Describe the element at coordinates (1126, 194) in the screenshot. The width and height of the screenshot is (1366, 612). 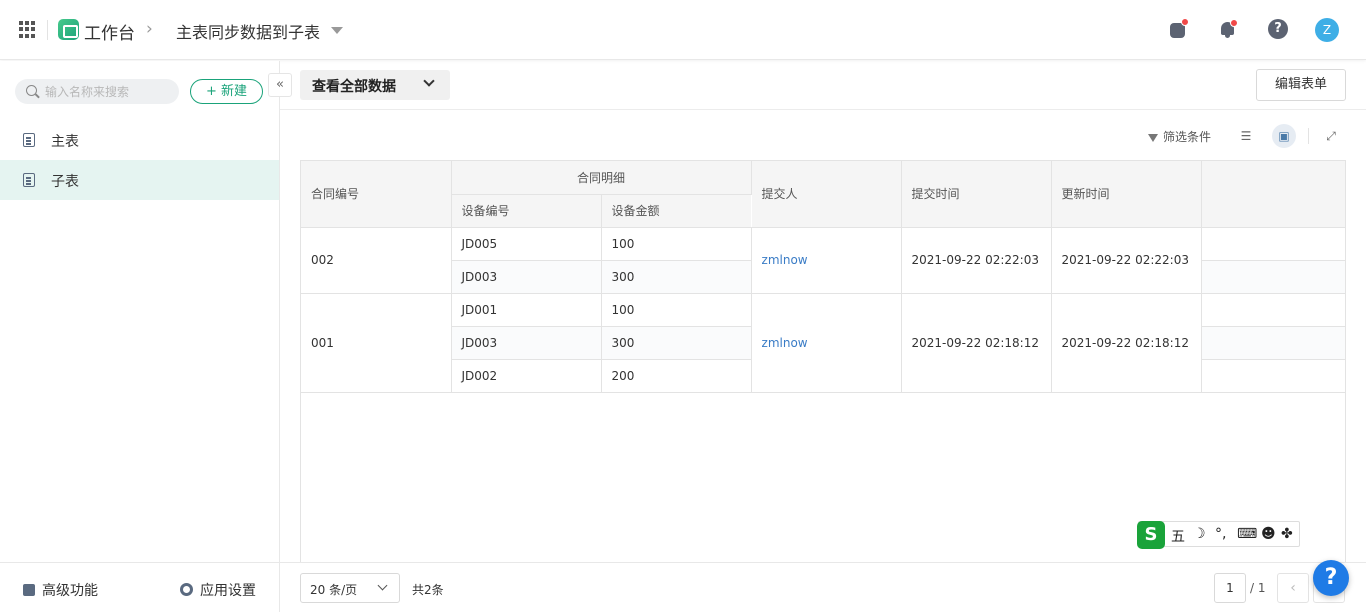
I see `column-header-update-time: 更新时间` at that location.